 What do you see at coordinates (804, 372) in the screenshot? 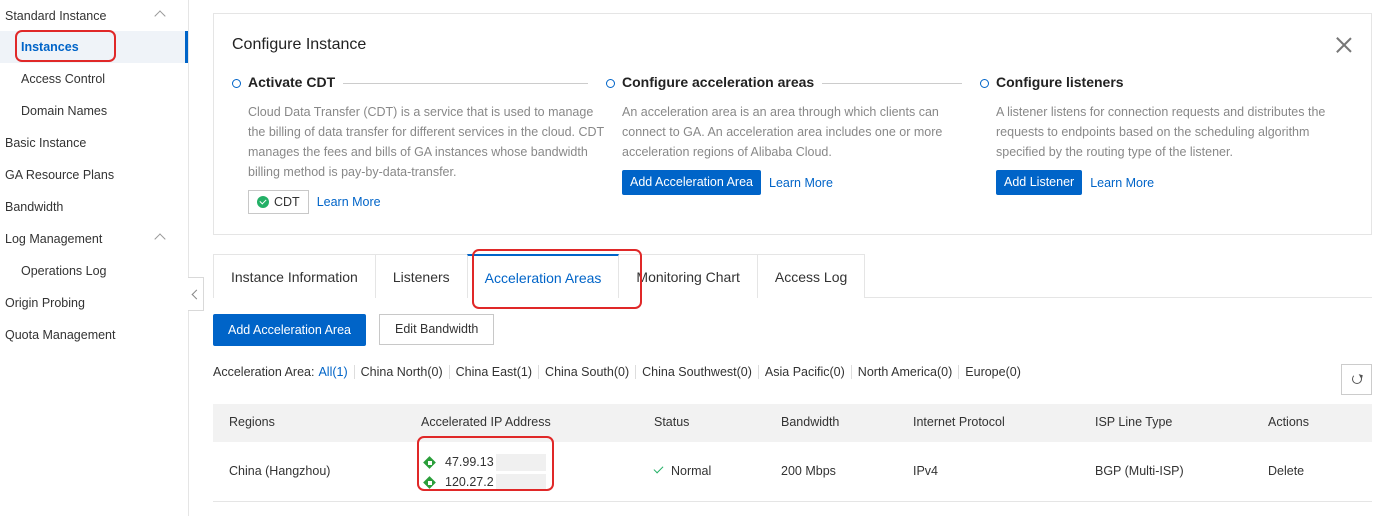
I see `filter-option-asia-pacific: Asia Pacific(0)` at bounding box center [804, 372].